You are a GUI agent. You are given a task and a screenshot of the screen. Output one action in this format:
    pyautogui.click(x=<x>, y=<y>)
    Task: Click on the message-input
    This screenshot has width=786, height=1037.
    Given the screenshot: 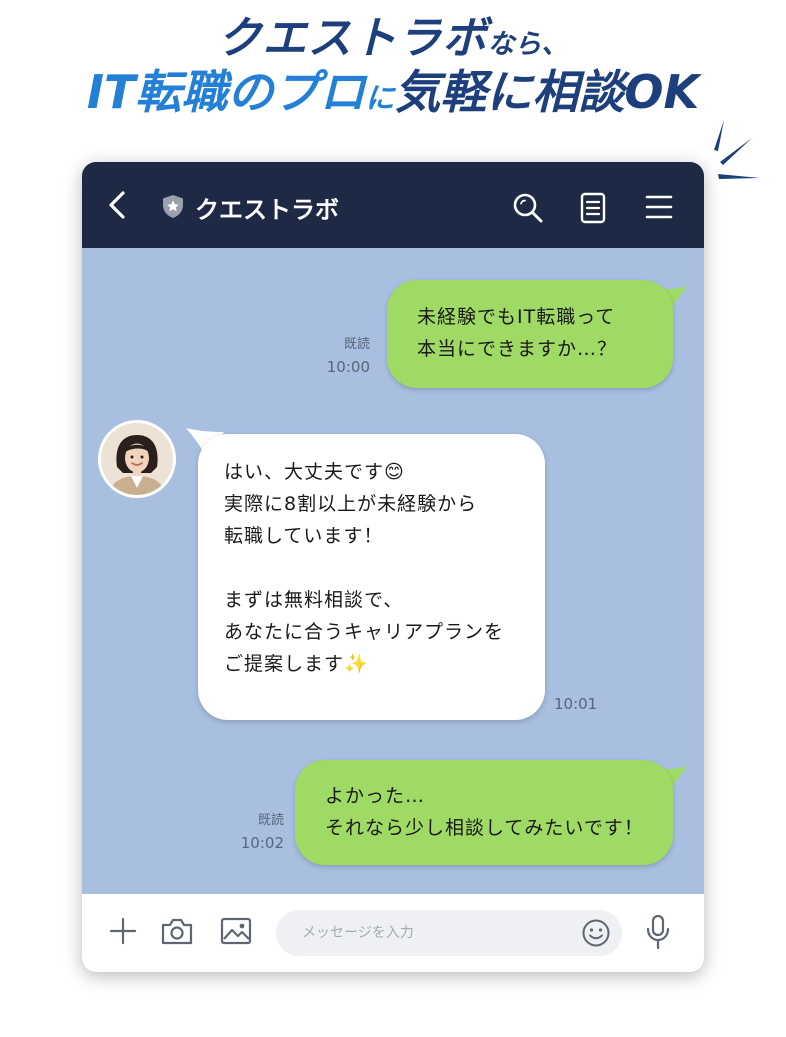 What is the action you would take?
    pyautogui.click(x=449, y=933)
    